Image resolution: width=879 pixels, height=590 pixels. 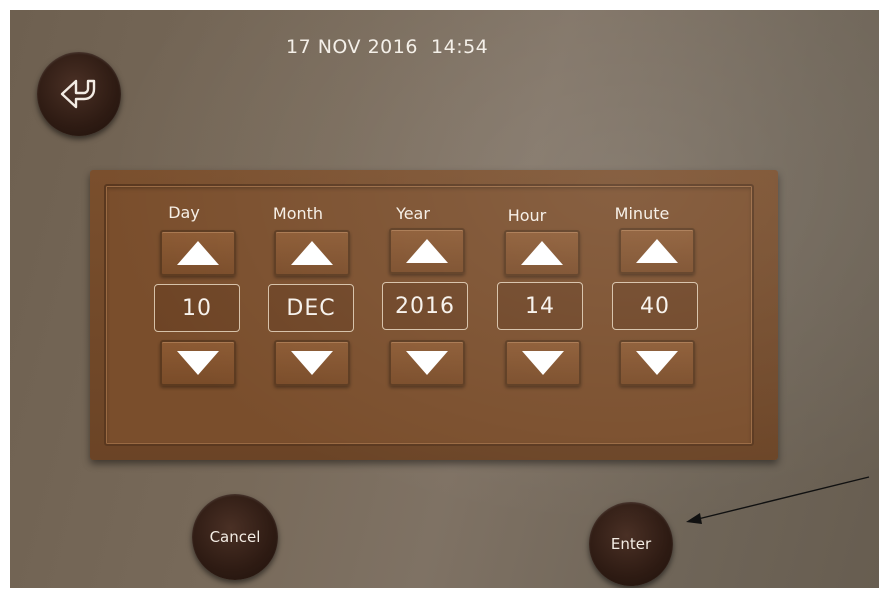 What do you see at coordinates (413, 213) in the screenshot?
I see `year-label: Year` at bounding box center [413, 213].